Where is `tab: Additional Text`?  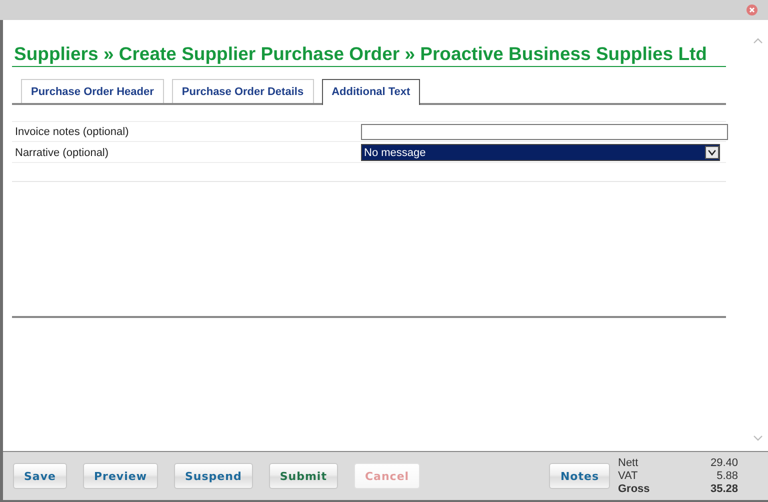
tab: Additional Text is located at coordinates (371, 92).